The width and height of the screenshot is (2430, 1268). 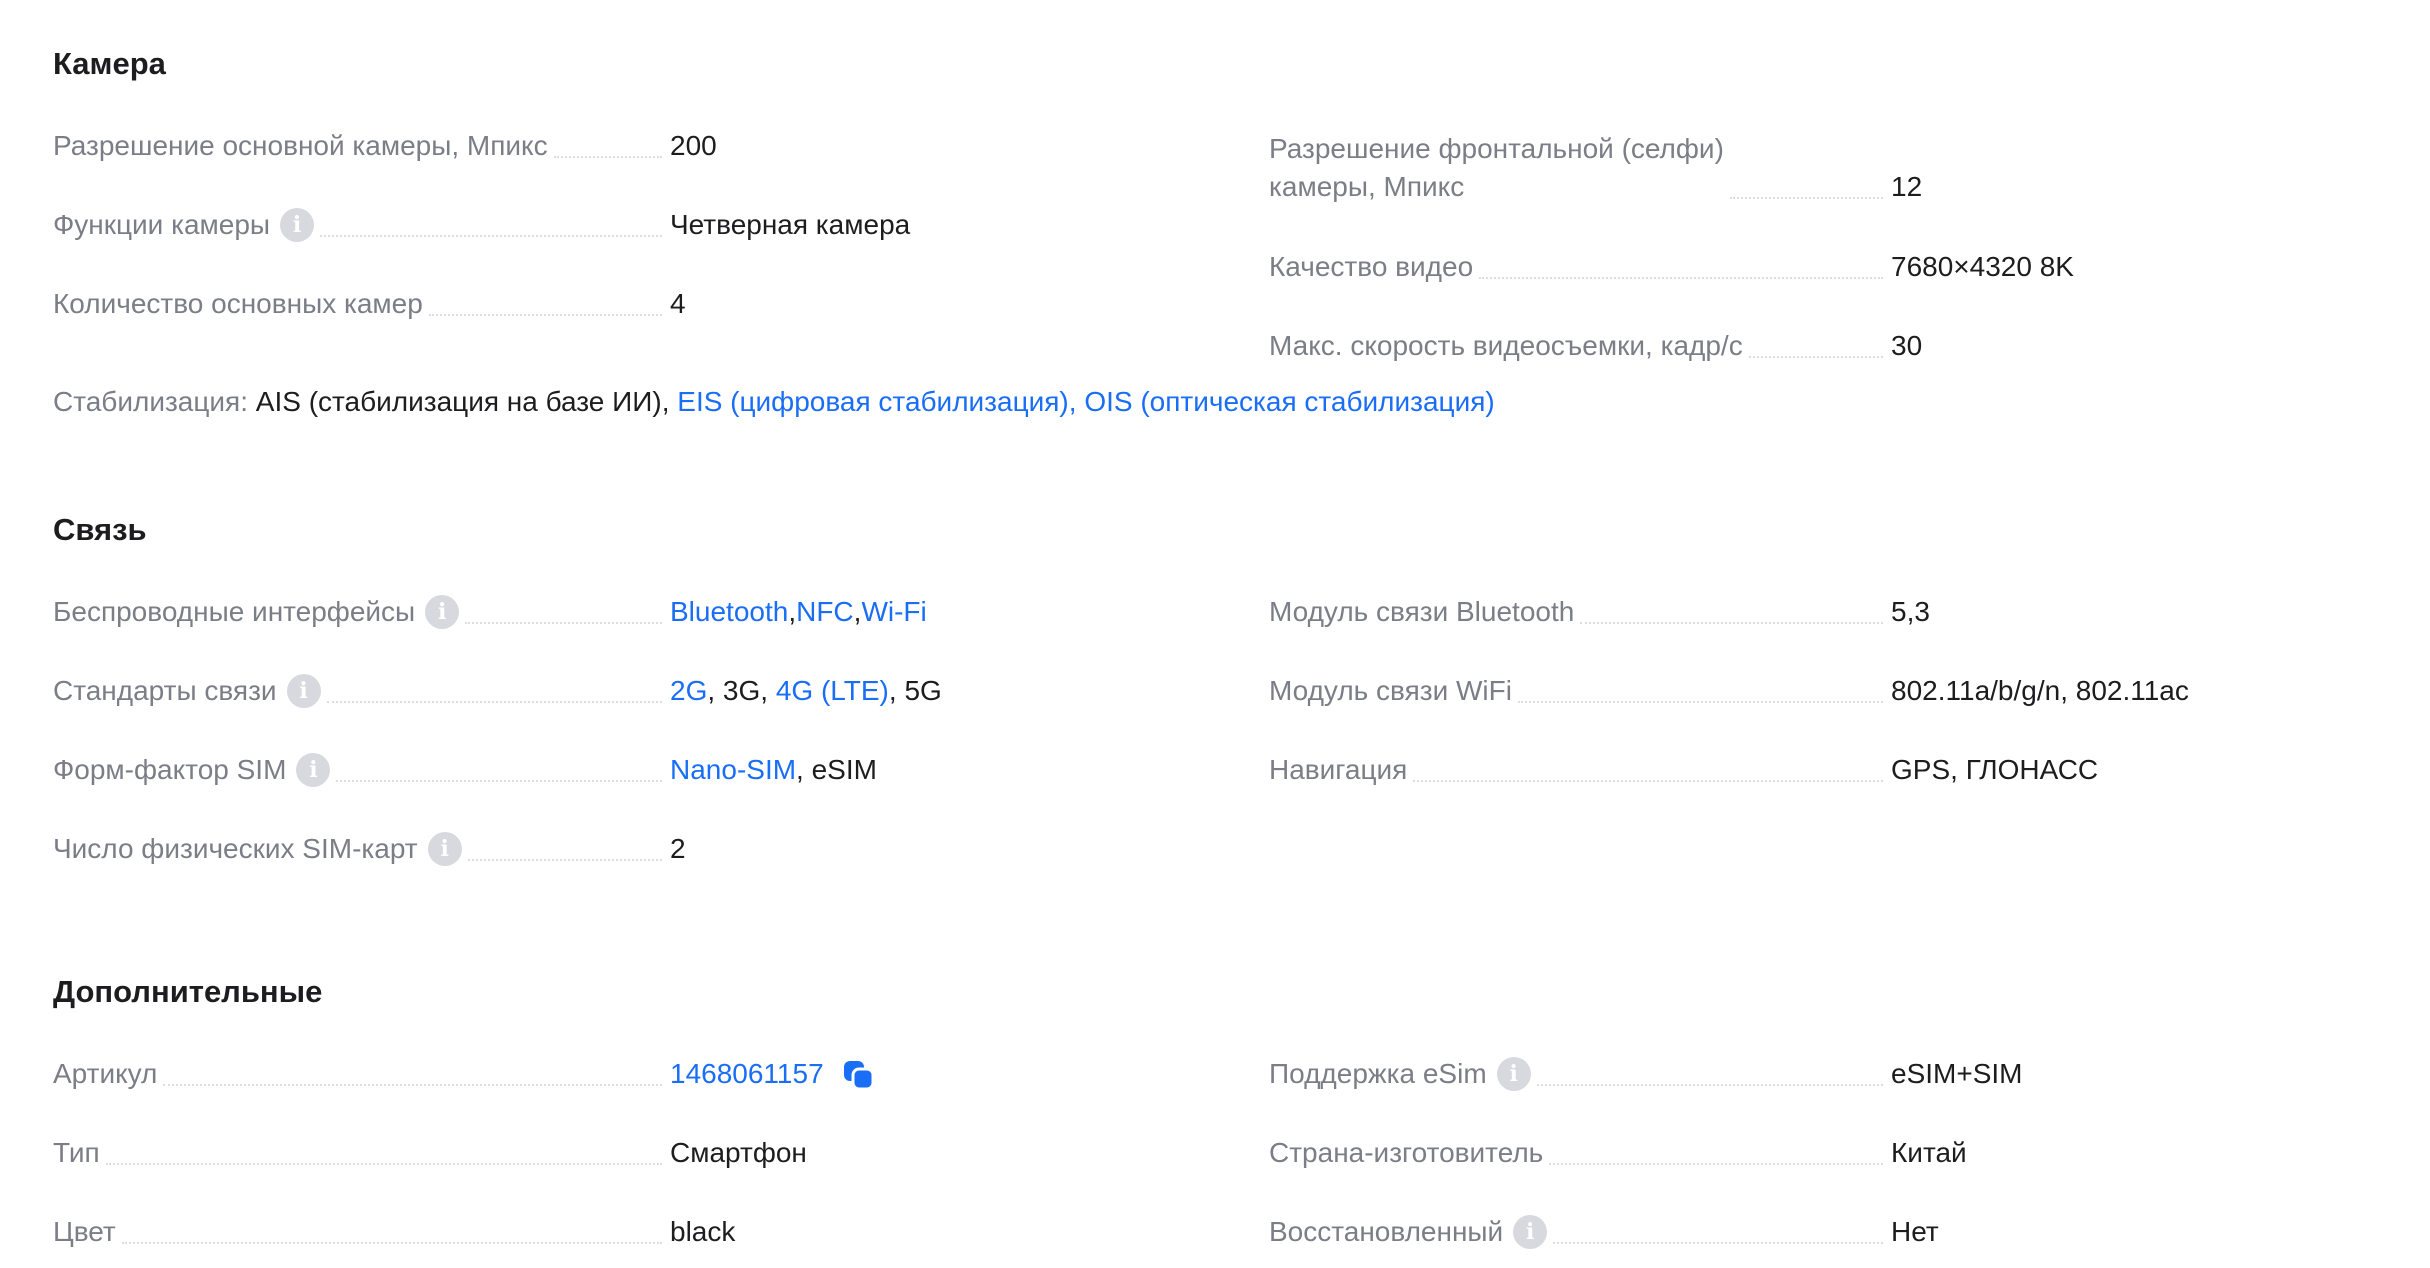 I want to click on link-2g: 2G, so click(x=688, y=691).